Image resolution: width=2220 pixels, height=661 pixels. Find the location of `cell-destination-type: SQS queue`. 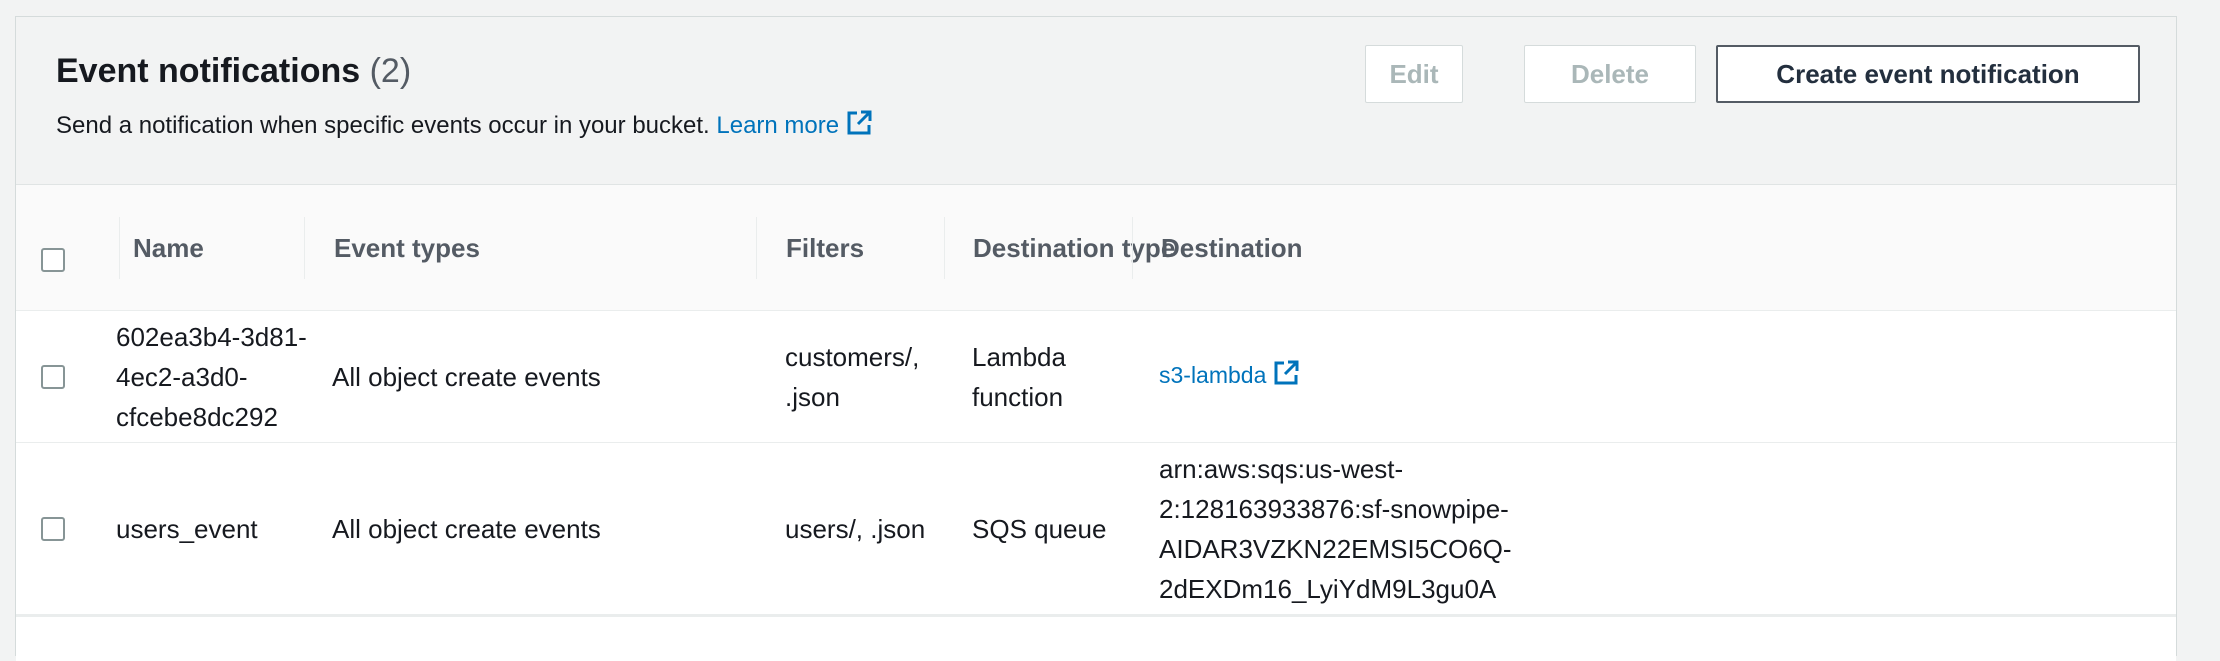

cell-destination-type: SQS queue is located at coordinates (1039, 528).